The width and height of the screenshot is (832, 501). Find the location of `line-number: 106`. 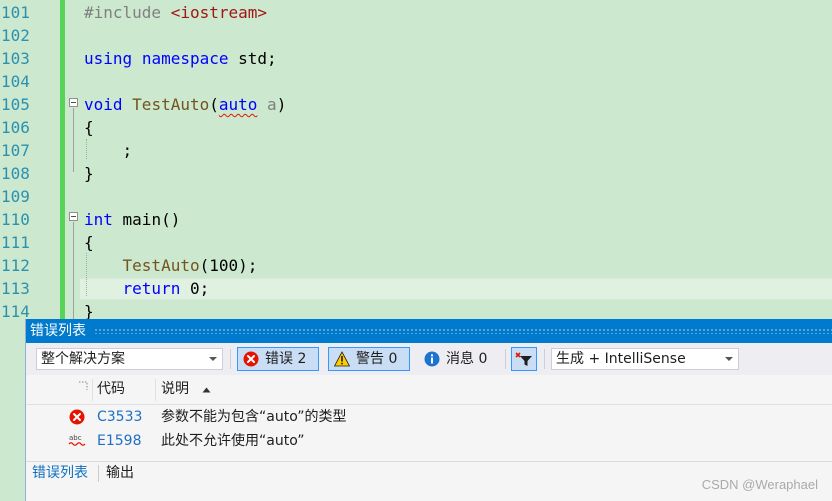

line-number: 106 is located at coordinates (15, 127).